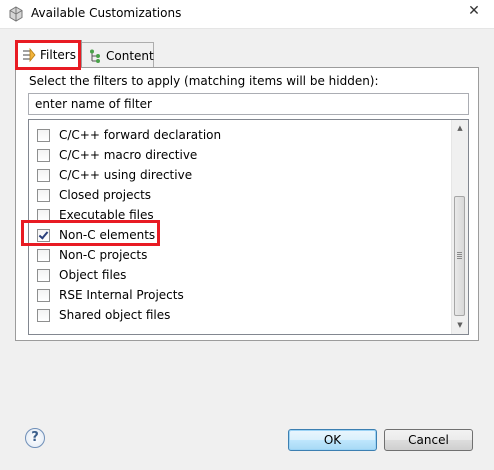  I want to click on tab-filters-label: Filters, so click(58, 54).